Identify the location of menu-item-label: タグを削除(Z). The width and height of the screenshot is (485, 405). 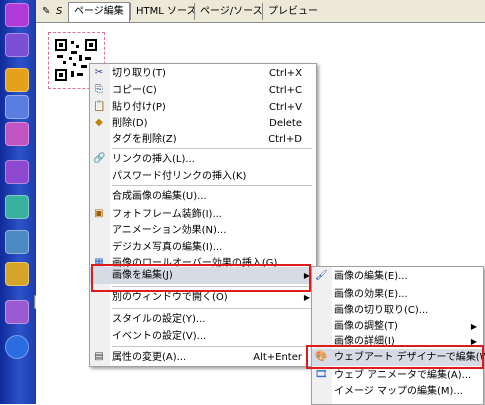
(144, 139).